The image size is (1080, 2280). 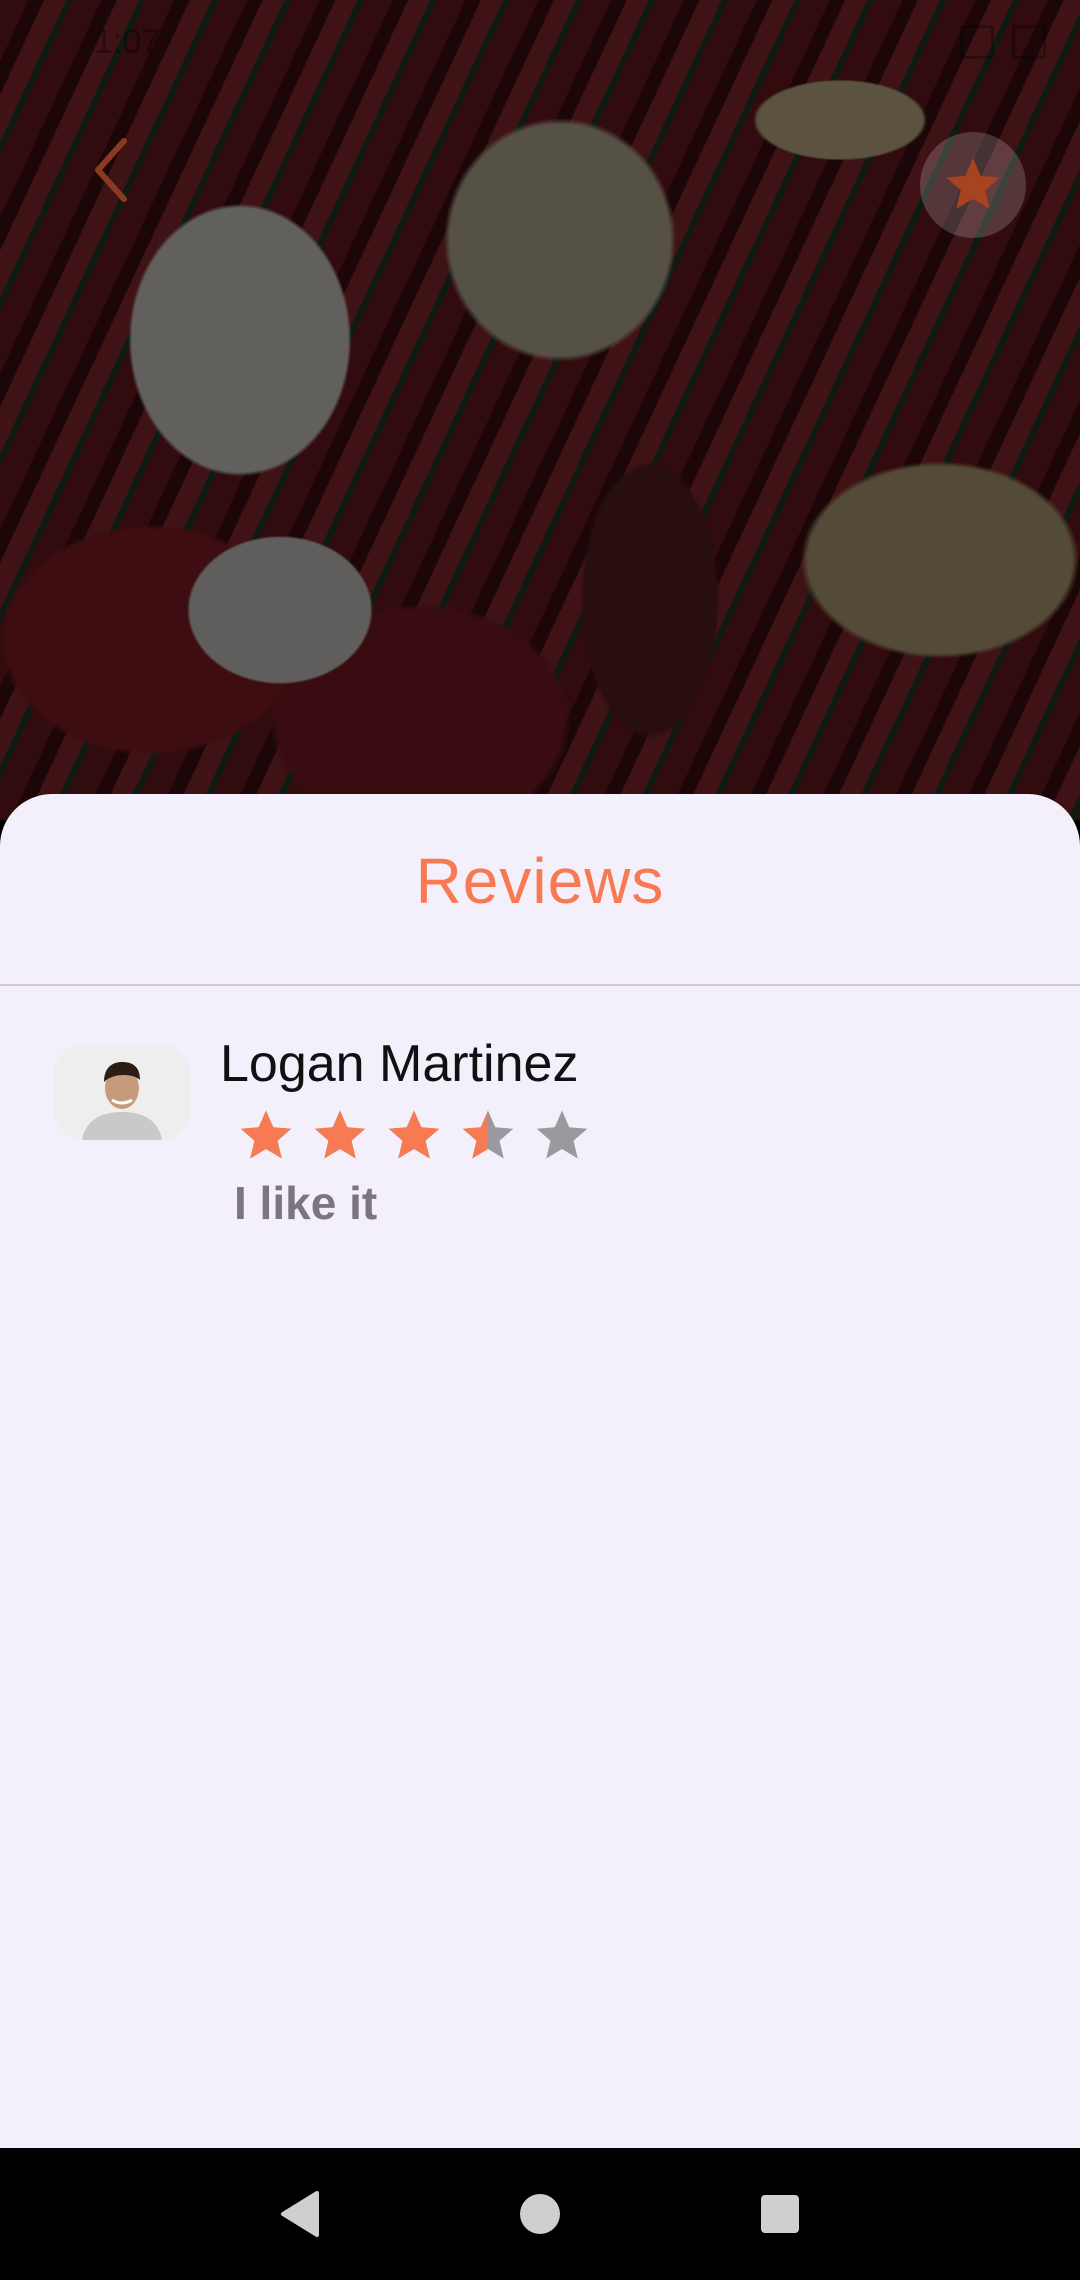 I want to click on divider, so click(x=540, y=985).